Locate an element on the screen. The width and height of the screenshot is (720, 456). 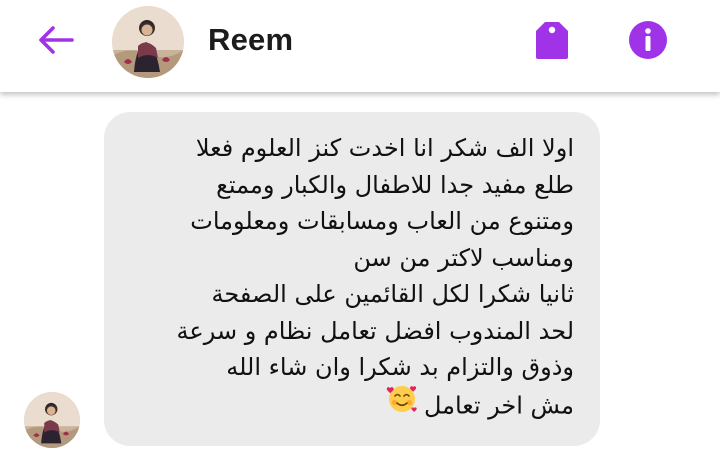
smiling-face-with-hearts-icon is located at coordinates (402, 404).